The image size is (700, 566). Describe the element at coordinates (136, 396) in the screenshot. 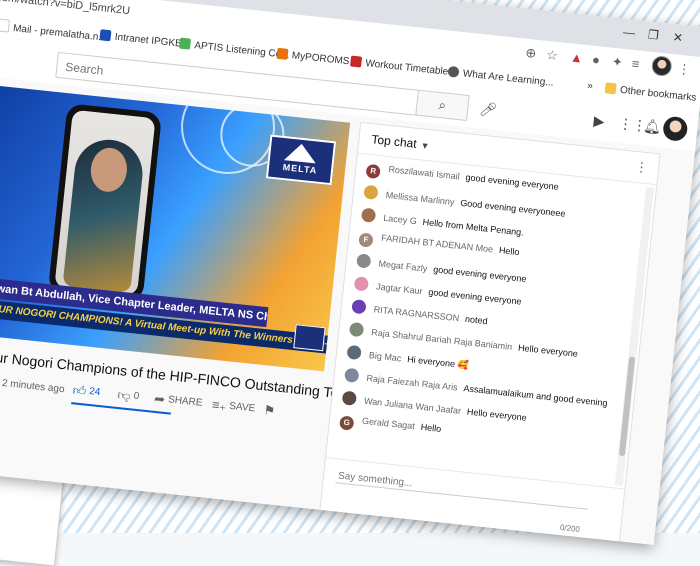

I see `dislike-count: 0` at that location.